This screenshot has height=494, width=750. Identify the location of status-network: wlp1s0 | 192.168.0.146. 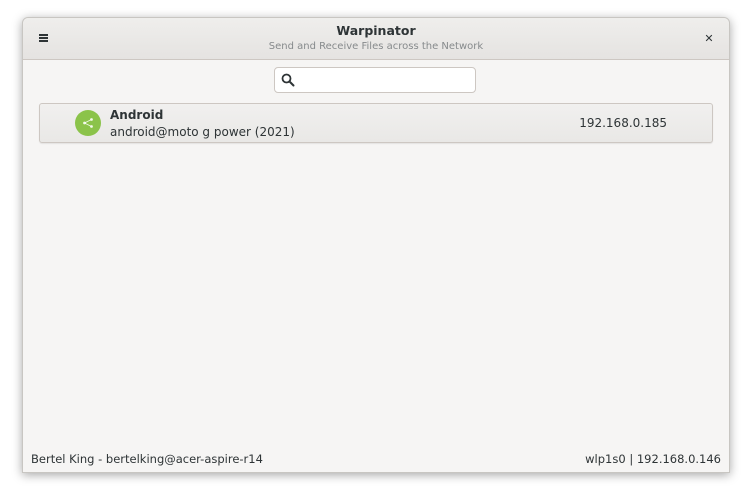
(653, 459).